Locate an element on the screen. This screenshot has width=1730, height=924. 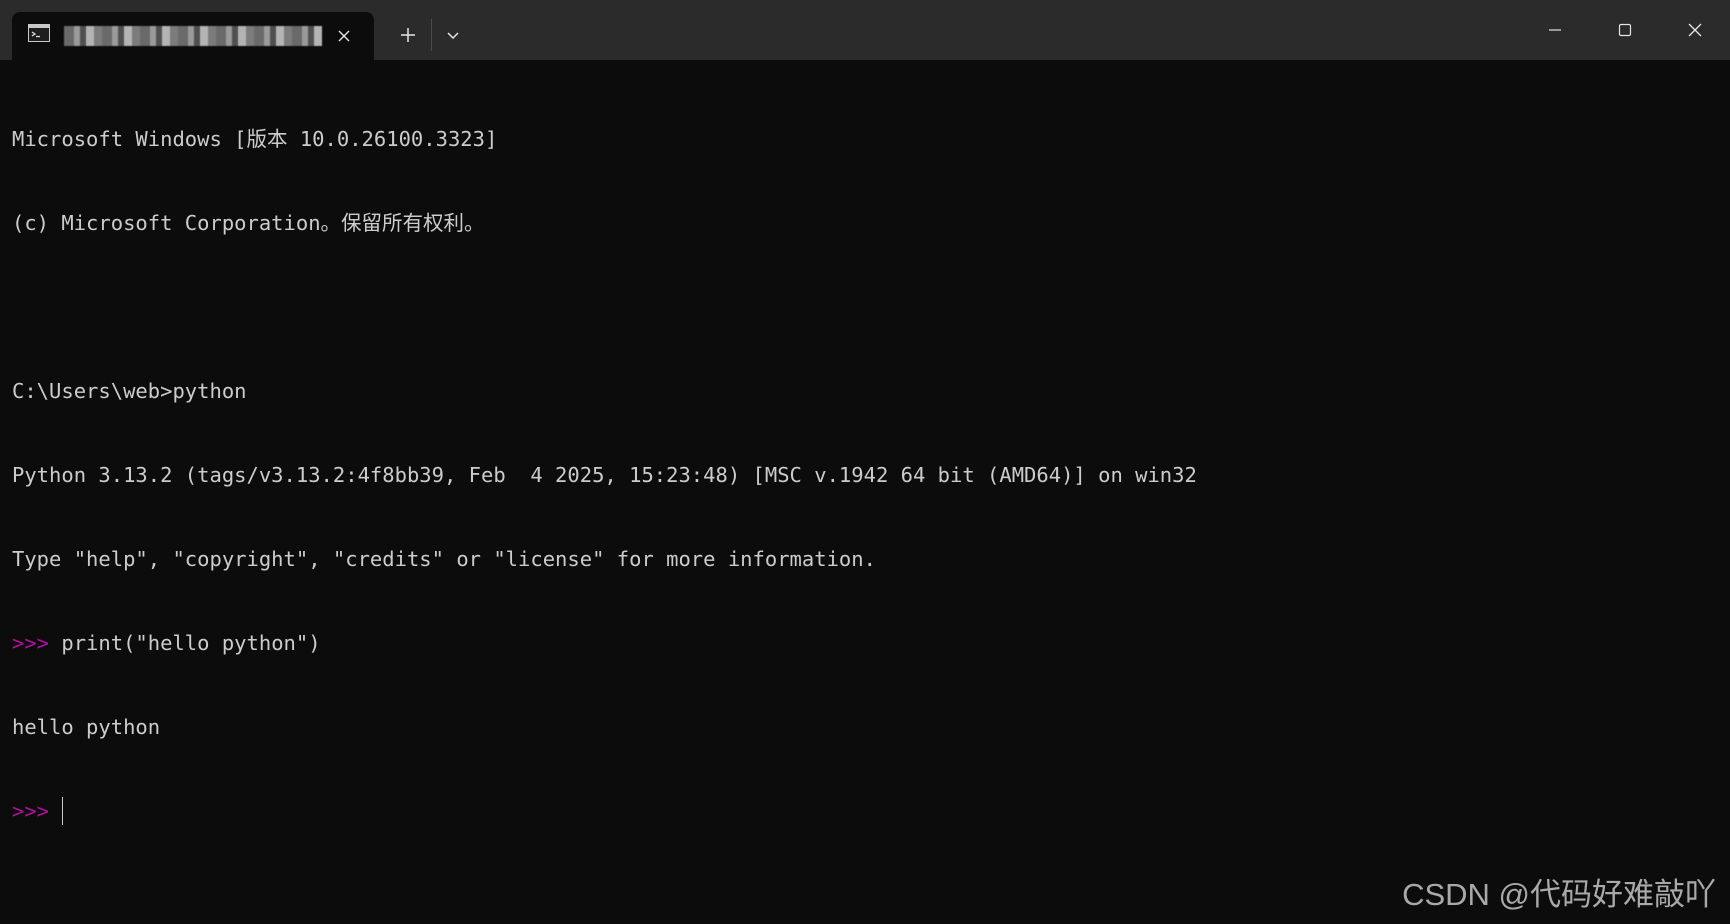
terminal-line: hello python is located at coordinates (86, 727).